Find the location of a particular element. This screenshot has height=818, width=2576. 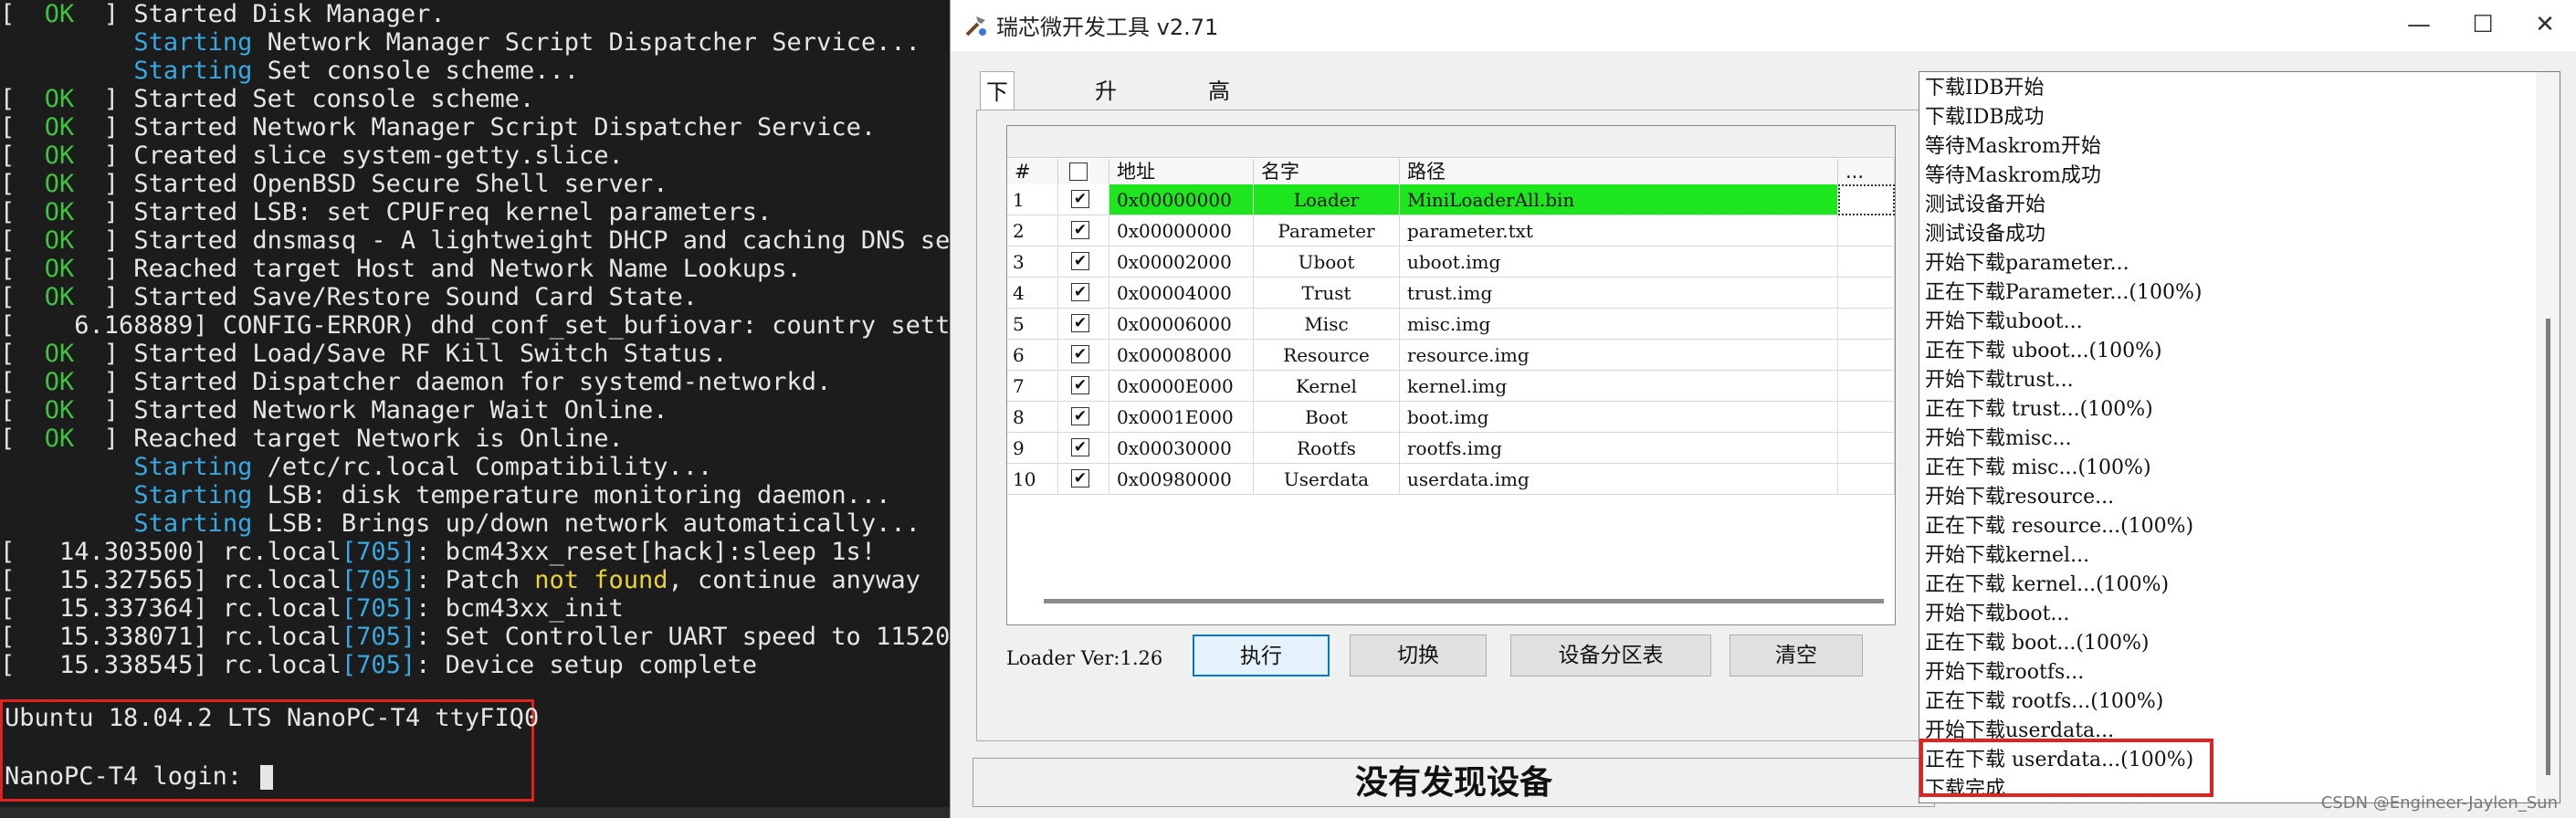

terminal-clipped-line is located at coordinates (475, 812).